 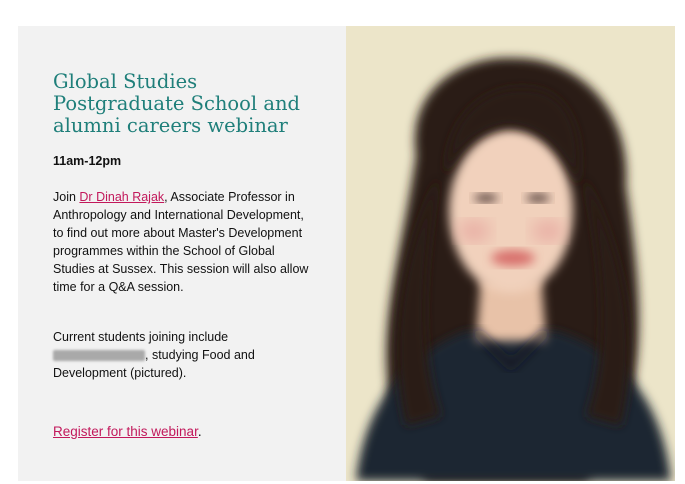 What do you see at coordinates (141, 337) in the screenshot?
I see `students-intro: Current students joining include` at bounding box center [141, 337].